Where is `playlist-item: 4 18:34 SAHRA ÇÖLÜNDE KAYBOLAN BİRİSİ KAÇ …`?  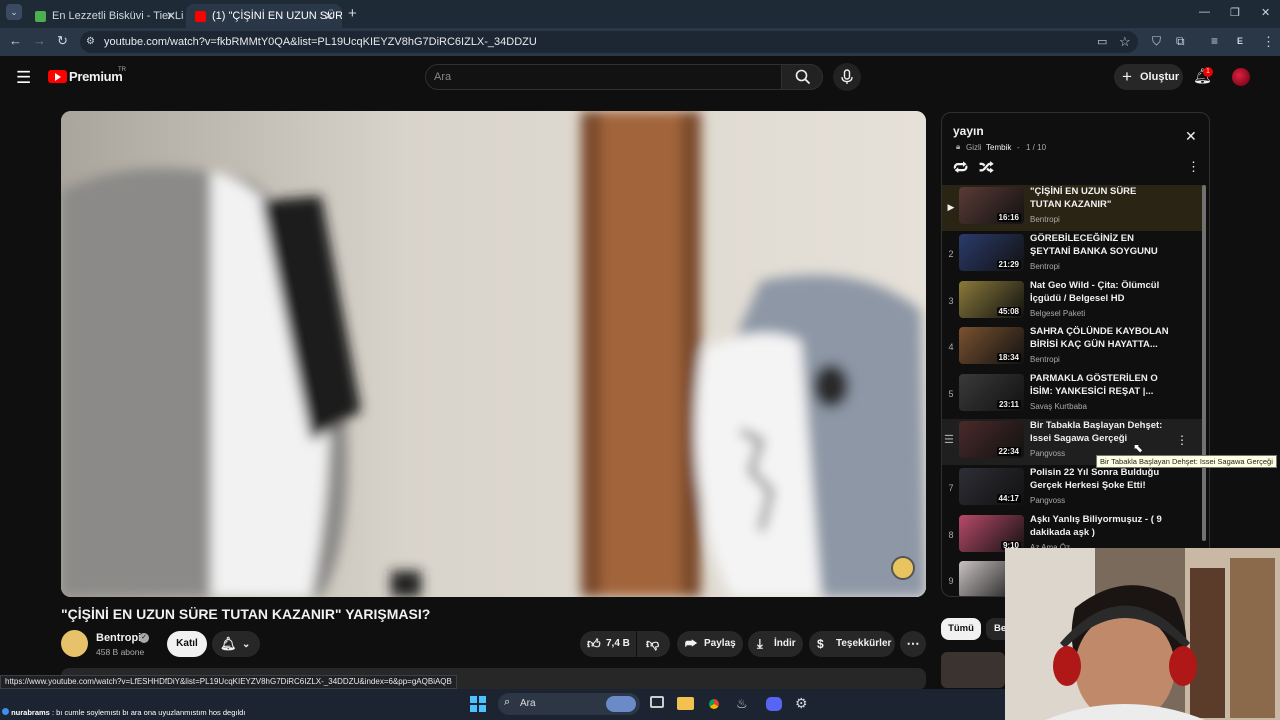
playlist-item: 4 18:34 SAHRA ÇÖLÜNDE KAYBOLAN BİRİSİ KAÇ … is located at coordinates (1073, 348).